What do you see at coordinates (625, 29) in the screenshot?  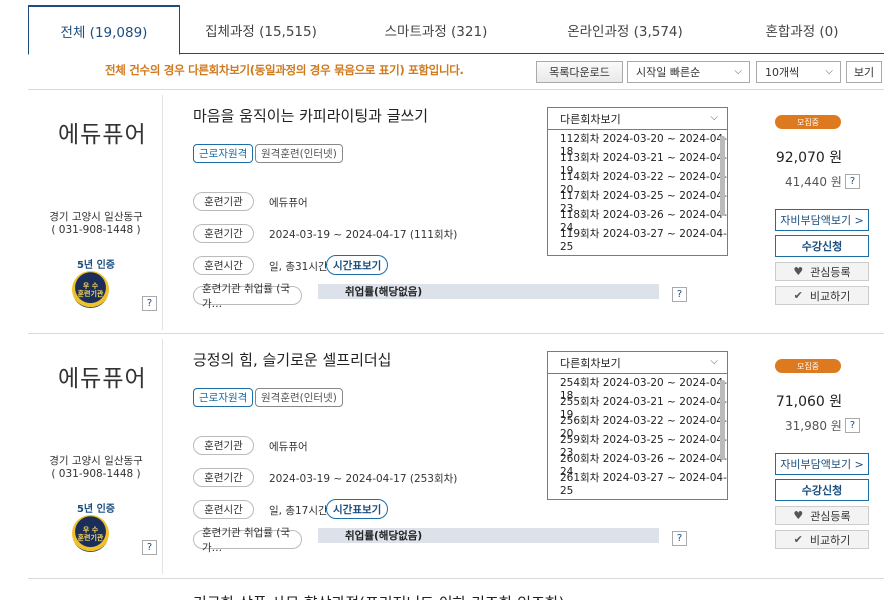 I see `tab-online: 온라인과정 (3,574)` at bounding box center [625, 29].